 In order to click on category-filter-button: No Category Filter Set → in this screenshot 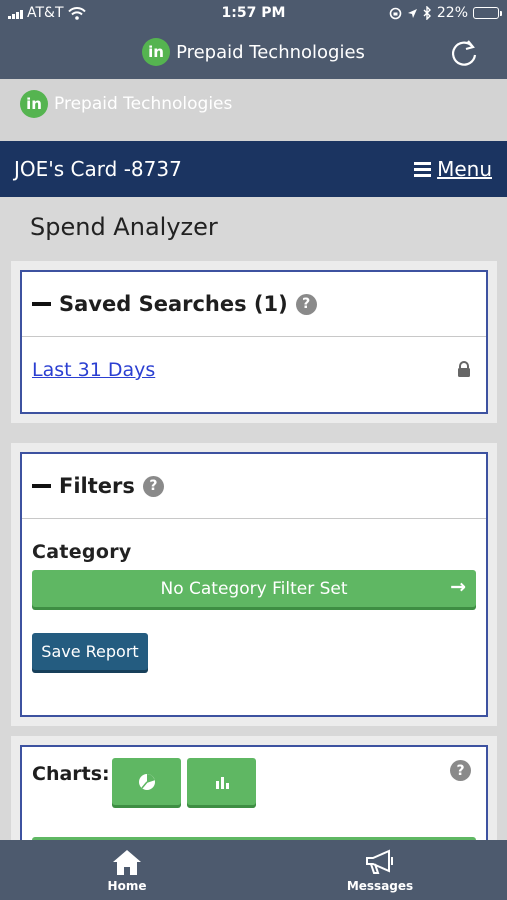, I will do `click(254, 588)`.